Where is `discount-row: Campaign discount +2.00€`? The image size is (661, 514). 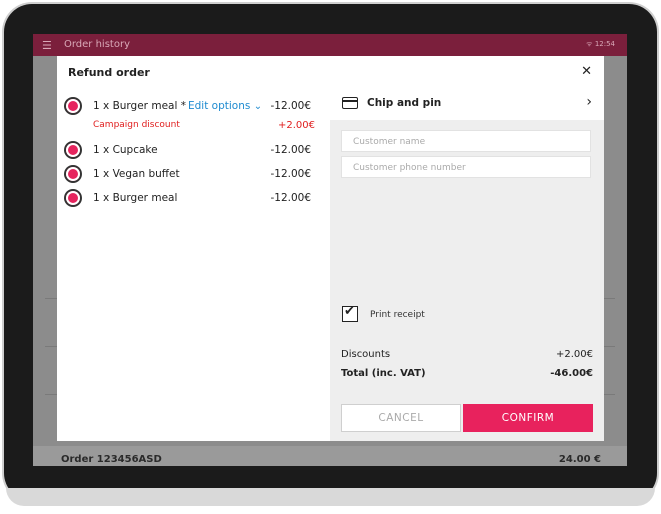
discount-row: Campaign discount +2.00€ is located at coordinates (208, 127).